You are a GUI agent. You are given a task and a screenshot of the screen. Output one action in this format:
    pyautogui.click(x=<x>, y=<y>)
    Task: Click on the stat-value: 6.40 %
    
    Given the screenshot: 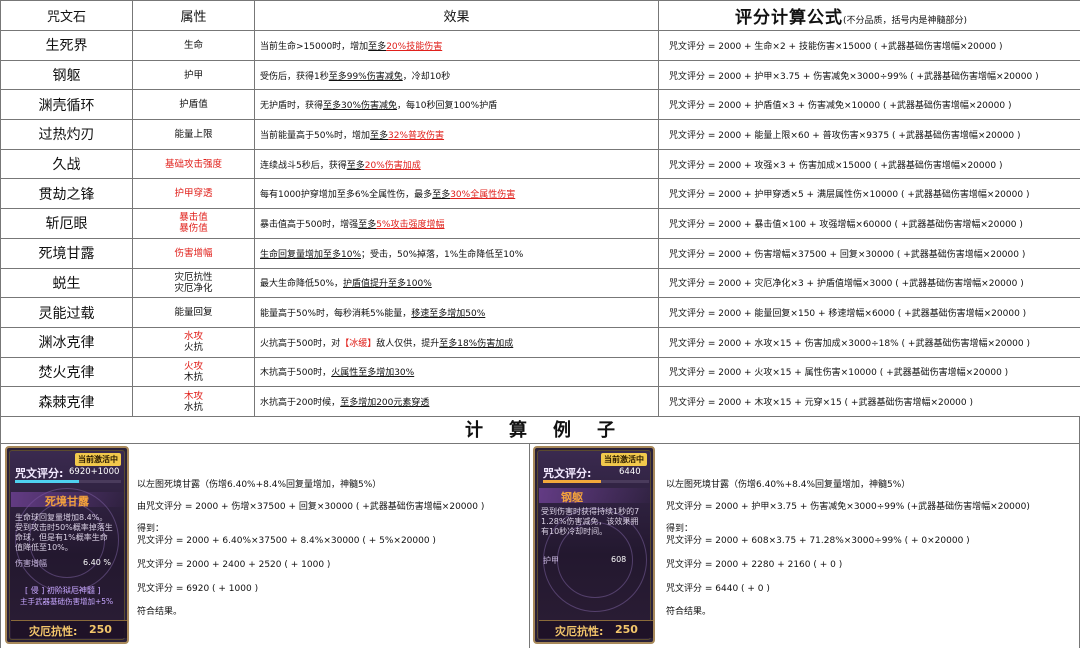 What is the action you would take?
    pyautogui.click(x=97, y=562)
    